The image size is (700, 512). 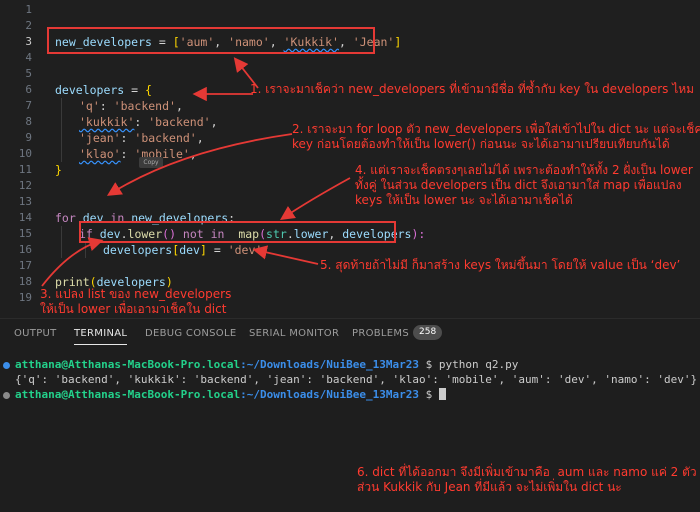 I want to click on prompt-dot-icon, so click(x=6, y=395).